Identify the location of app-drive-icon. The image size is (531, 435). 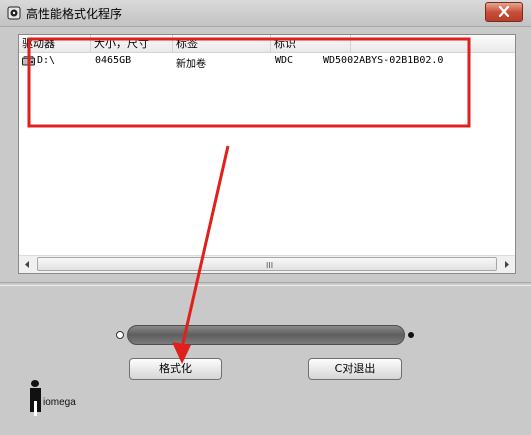
(14, 13).